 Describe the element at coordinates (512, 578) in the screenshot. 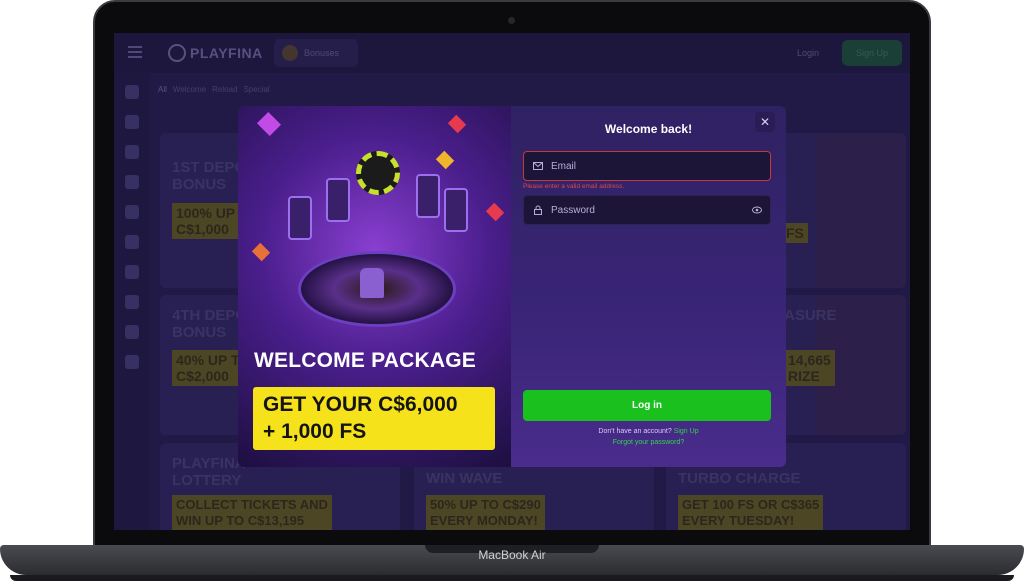

I see `laptop-foot` at that location.